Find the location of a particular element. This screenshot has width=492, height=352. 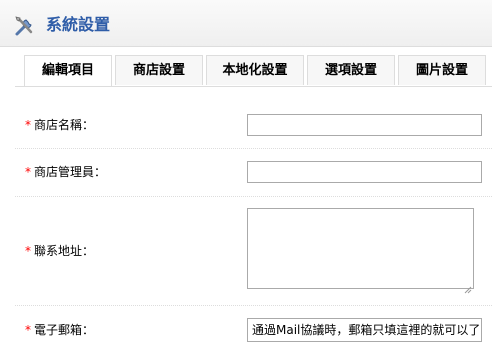

email-row: * 電子郵箱： 通過Mail協議時，郵箱只填這裡的就可以了 is located at coordinates (253, 329).